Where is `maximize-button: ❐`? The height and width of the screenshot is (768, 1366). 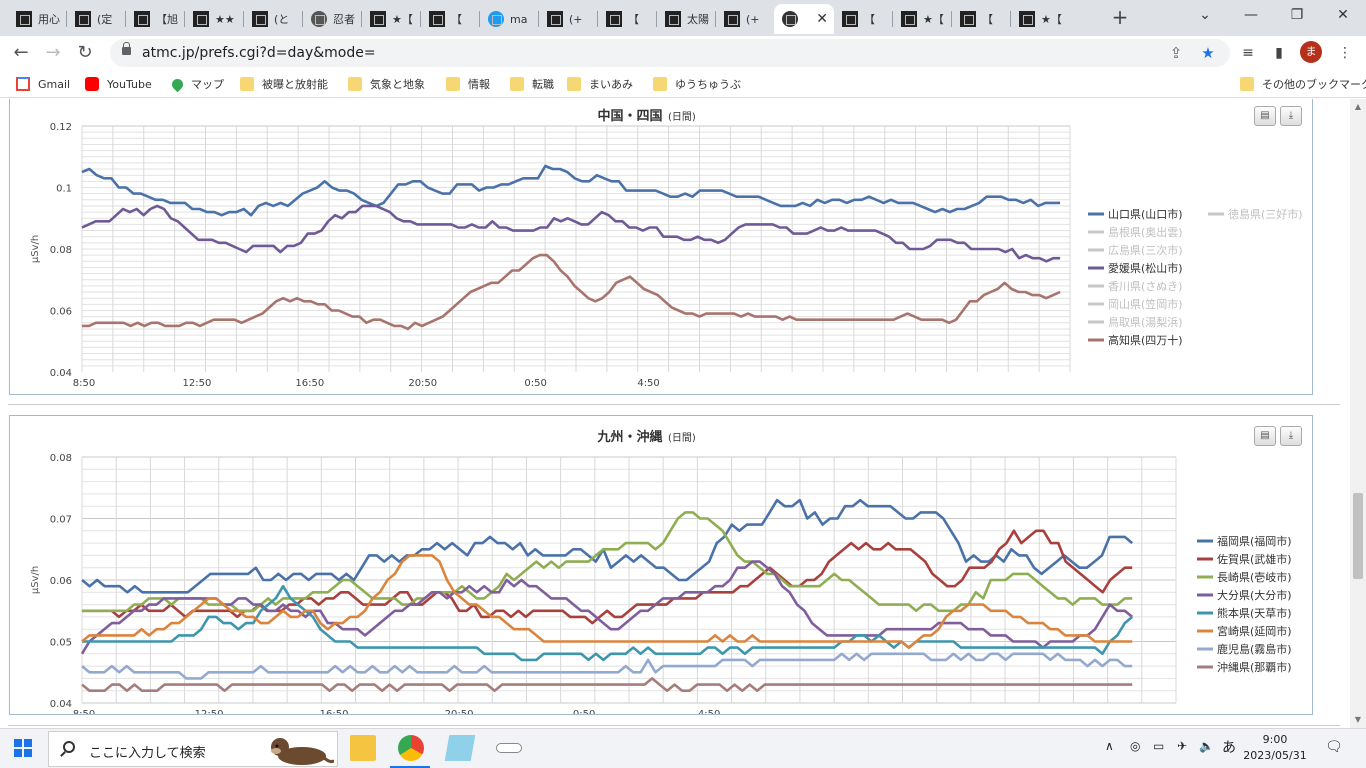
maximize-button: ❐ is located at coordinates (1297, 15).